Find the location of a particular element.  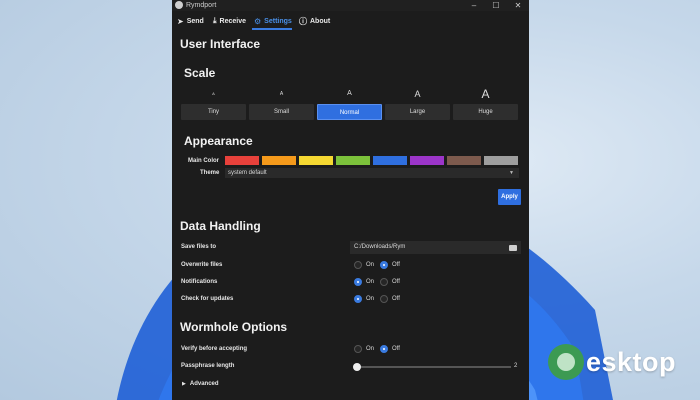

window-title: Rymdport is located at coordinates (201, 5).